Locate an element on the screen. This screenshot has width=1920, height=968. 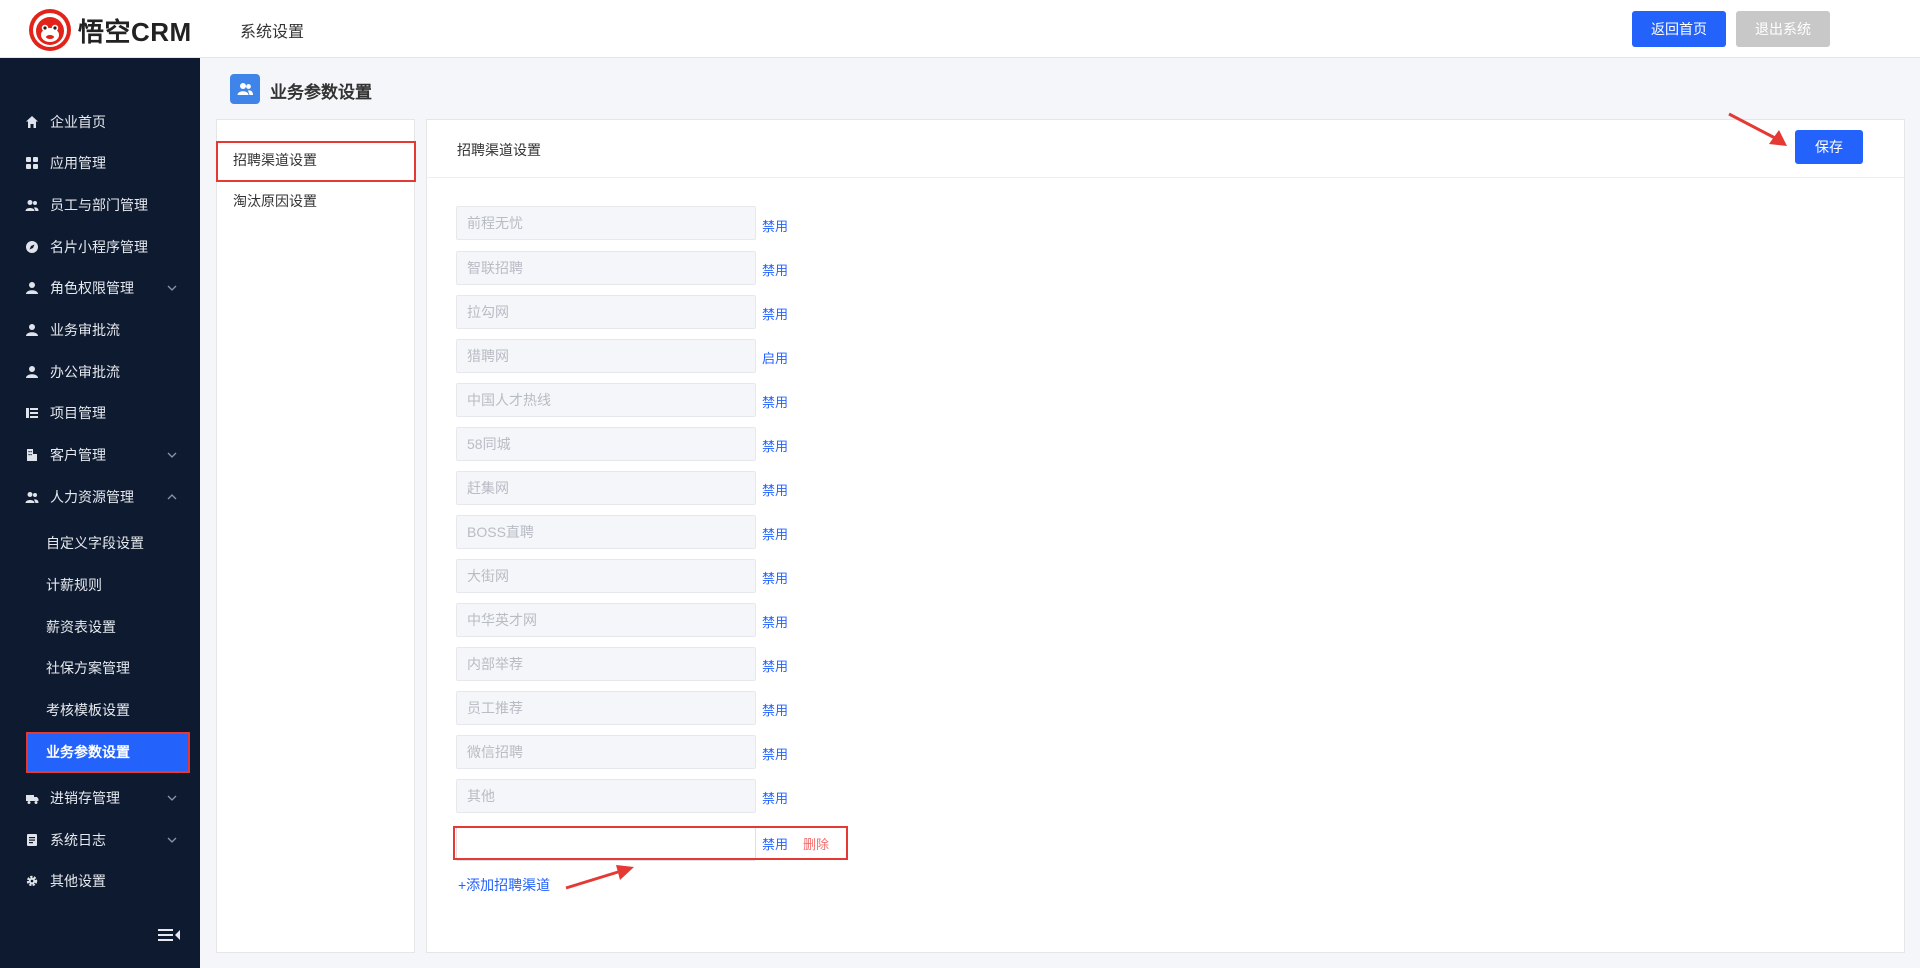
sidebar-item-inventory: 进销存管理 is located at coordinates (100, 798).